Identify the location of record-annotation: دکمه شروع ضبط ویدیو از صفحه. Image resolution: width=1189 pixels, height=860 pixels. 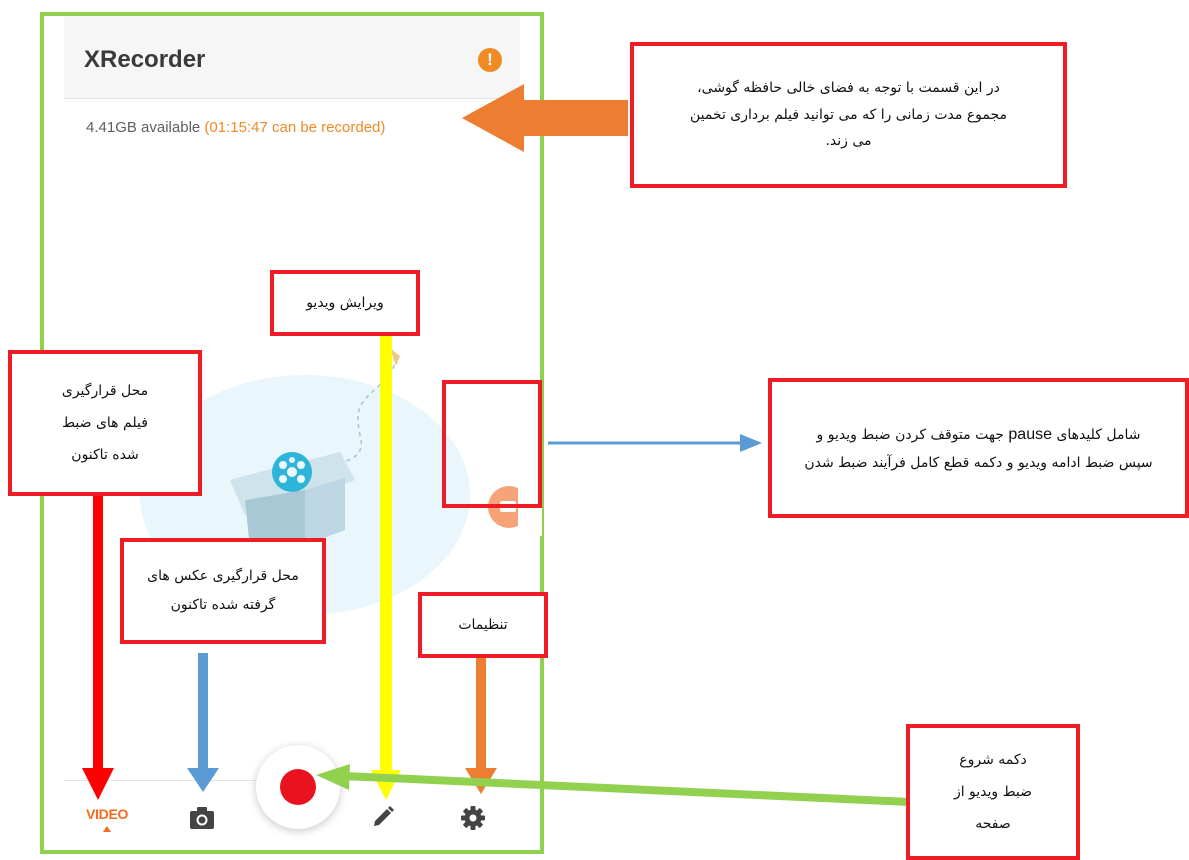
(993, 792).